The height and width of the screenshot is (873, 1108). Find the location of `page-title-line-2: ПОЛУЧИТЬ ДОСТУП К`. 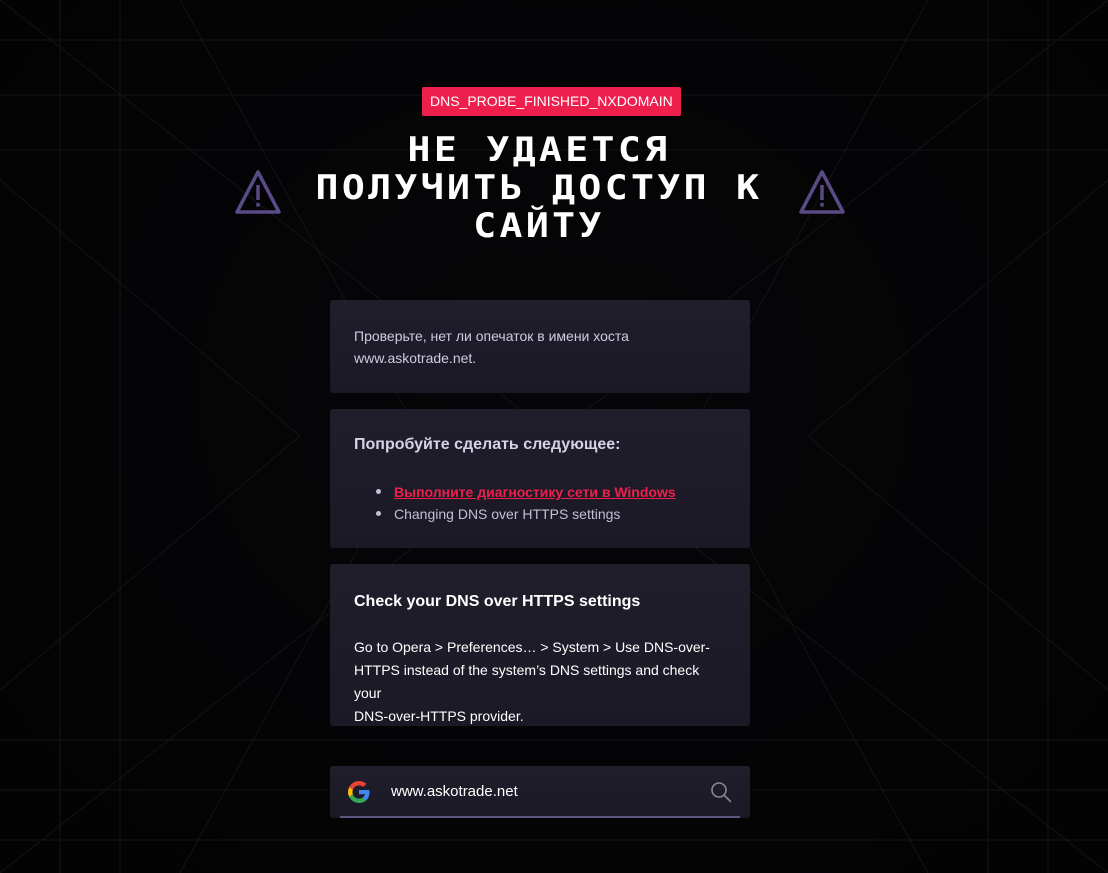

page-title-line-2: ПОЛУЧИТЬ ДОСТУП К is located at coordinates (539, 188).